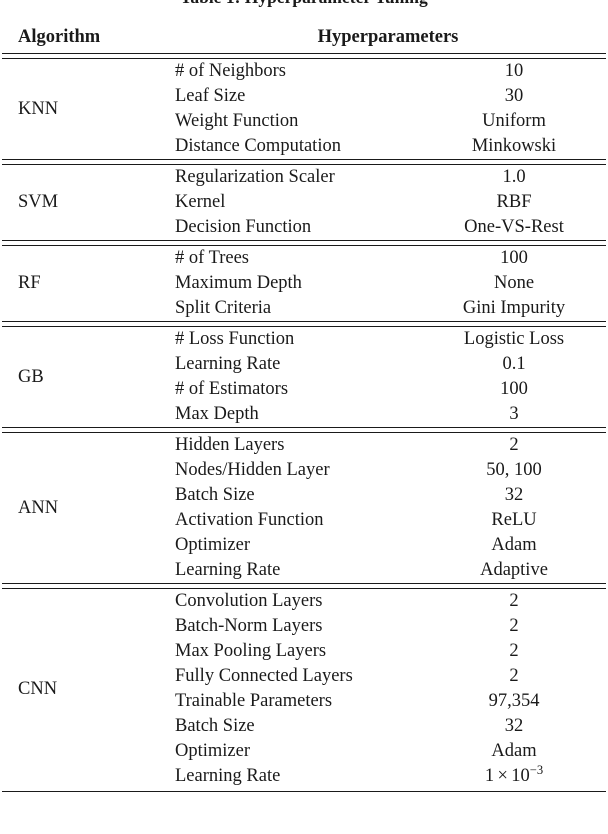  I want to click on hyperparameter-value: 30, so click(514, 96).